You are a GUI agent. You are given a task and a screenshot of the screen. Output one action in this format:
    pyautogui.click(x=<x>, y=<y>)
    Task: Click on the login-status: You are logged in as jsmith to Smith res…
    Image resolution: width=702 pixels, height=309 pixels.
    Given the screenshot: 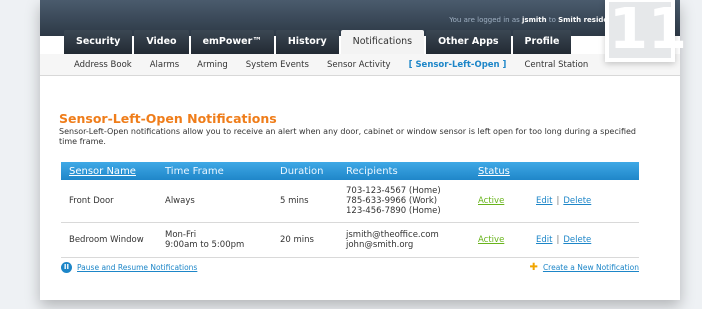 What is the action you would take?
    pyautogui.click(x=535, y=20)
    